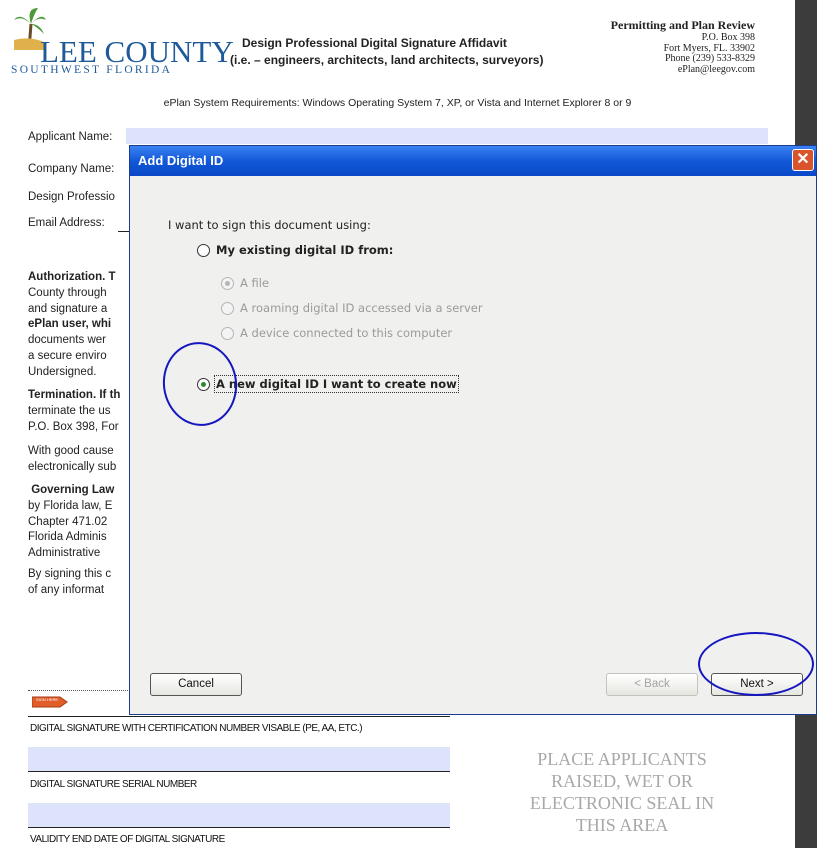 The width and height of the screenshot is (817, 848). What do you see at coordinates (68, 521) in the screenshot?
I see `governing-line: Chapter 471.02` at bounding box center [68, 521].